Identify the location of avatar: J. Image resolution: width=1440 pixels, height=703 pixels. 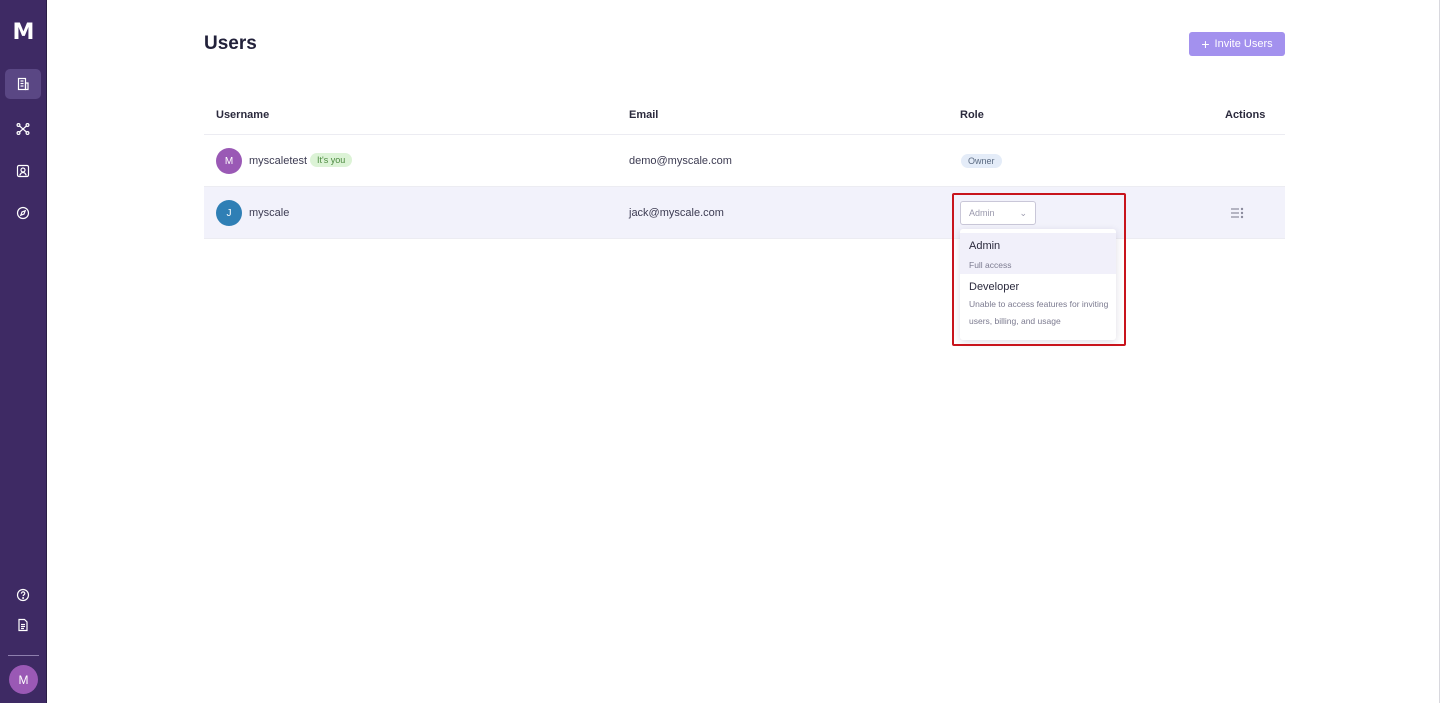
(229, 213).